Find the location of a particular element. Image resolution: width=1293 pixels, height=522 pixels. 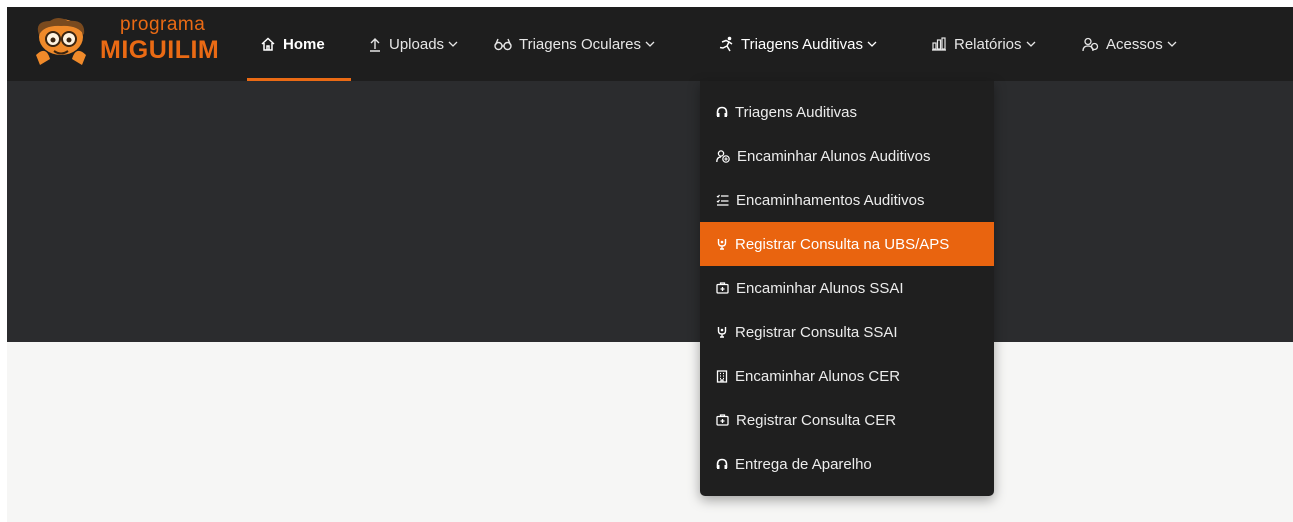

dropdown-item-registrar-consulta-cer: Registrar Consulta CER is located at coordinates (847, 420).